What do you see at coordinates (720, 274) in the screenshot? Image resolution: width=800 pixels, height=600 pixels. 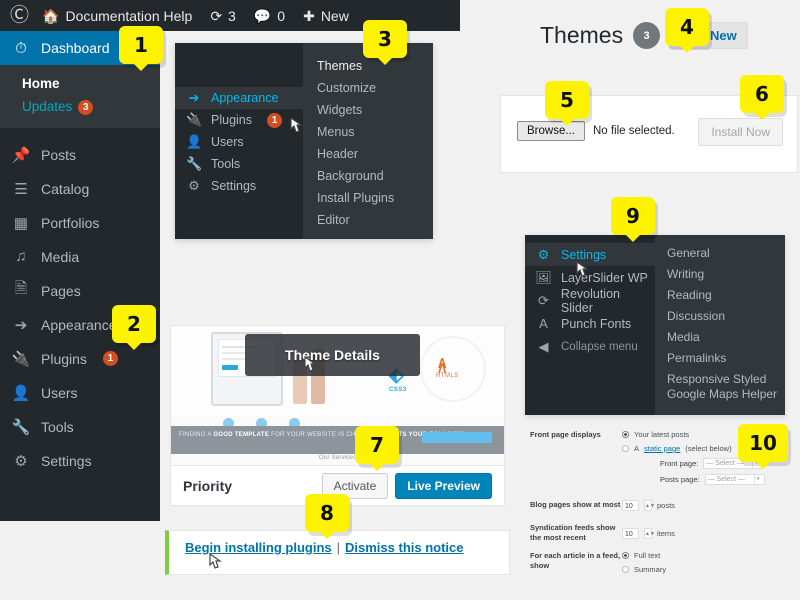 I see `settings-submenu-writing: Writing` at bounding box center [720, 274].